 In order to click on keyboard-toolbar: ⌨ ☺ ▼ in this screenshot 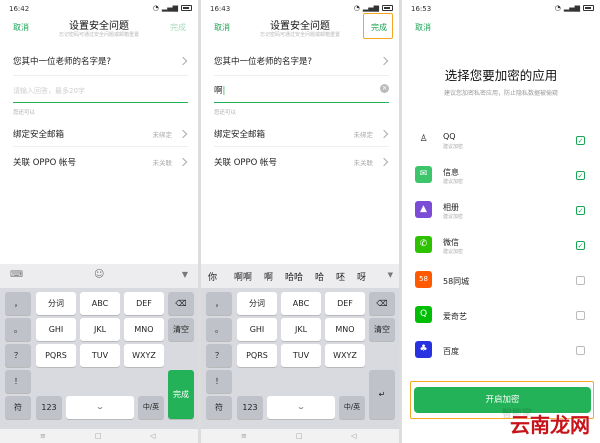, I will do `click(99, 276)`.